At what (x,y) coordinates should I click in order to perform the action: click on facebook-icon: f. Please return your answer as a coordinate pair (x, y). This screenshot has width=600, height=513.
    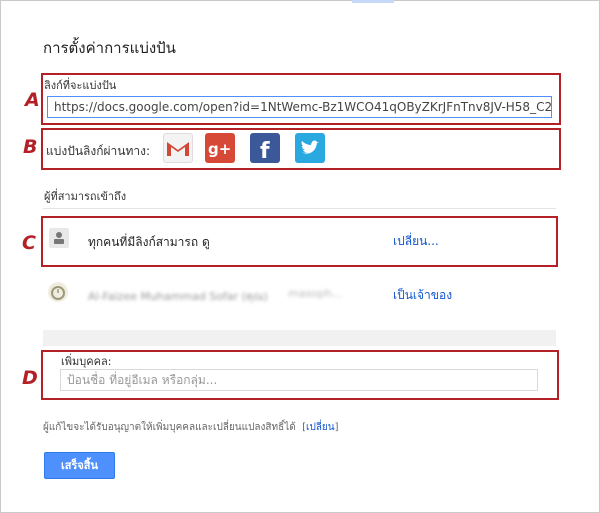
    Looking at the image, I should click on (265, 148).